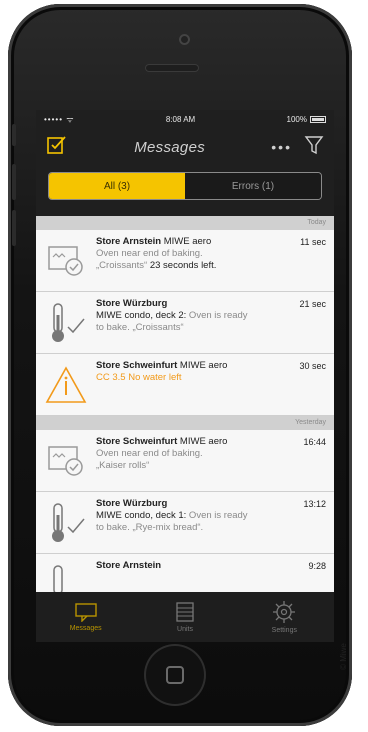  What do you see at coordinates (317, 566) in the screenshot?
I see `message-time: 9:28` at bounding box center [317, 566].